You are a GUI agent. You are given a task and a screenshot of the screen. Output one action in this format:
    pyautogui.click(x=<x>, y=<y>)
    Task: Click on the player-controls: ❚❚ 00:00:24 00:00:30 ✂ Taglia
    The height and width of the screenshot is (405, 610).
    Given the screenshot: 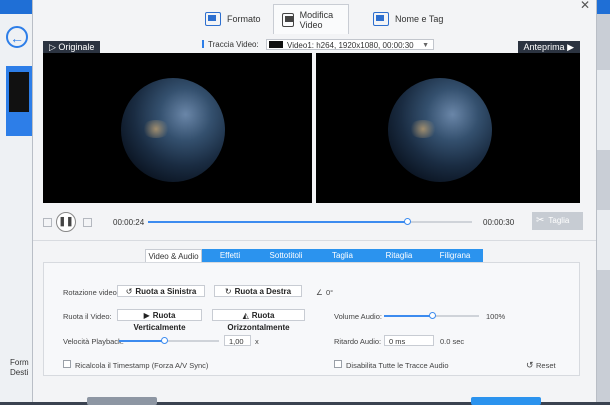 What is the action you would take?
    pyautogui.click(x=314, y=223)
    